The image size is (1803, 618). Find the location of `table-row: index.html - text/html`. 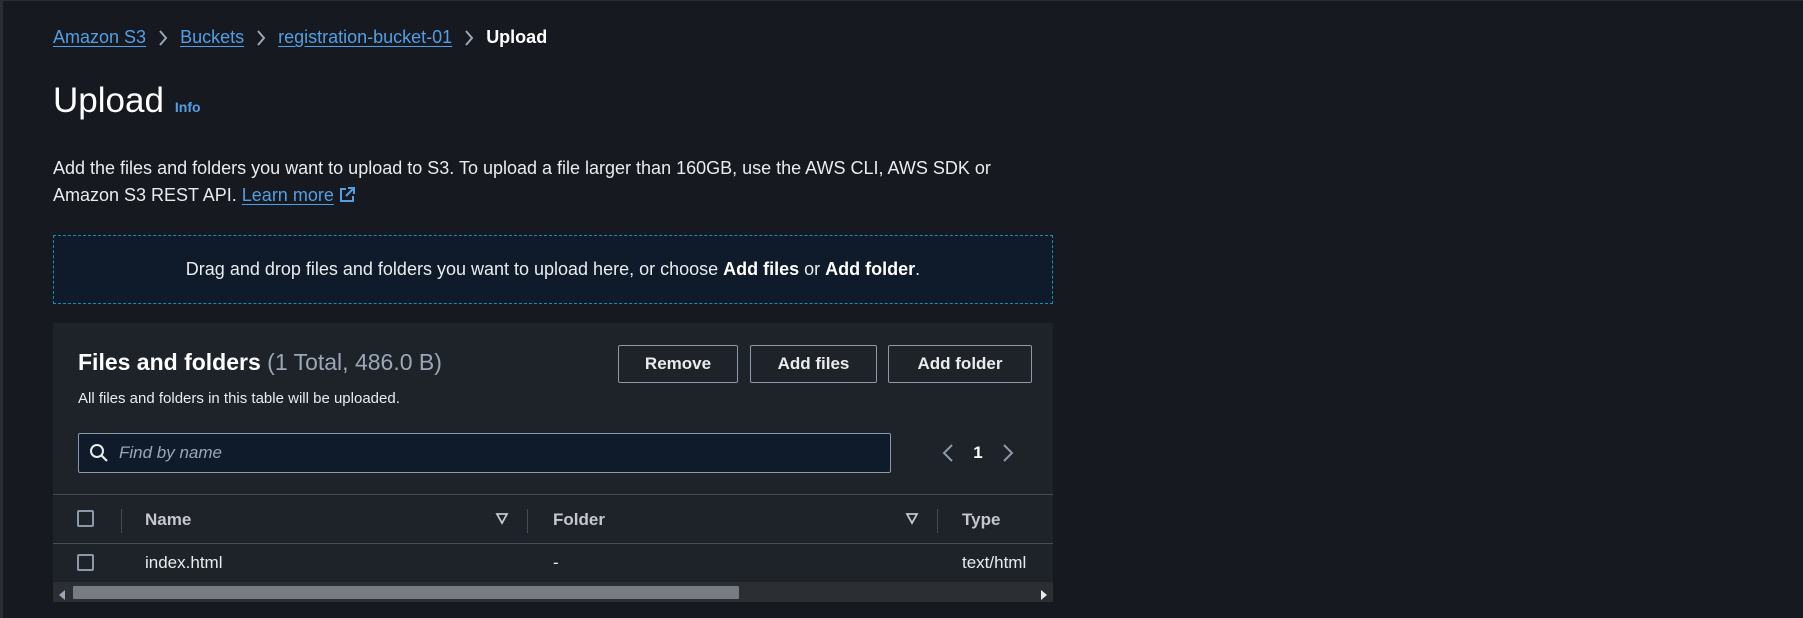

table-row: index.html - text/html is located at coordinates (553, 563).